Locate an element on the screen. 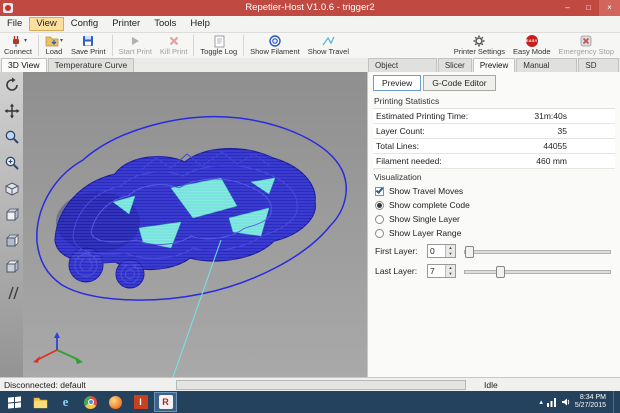 The image size is (620, 413). last-layer-slider is located at coordinates (537, 271).